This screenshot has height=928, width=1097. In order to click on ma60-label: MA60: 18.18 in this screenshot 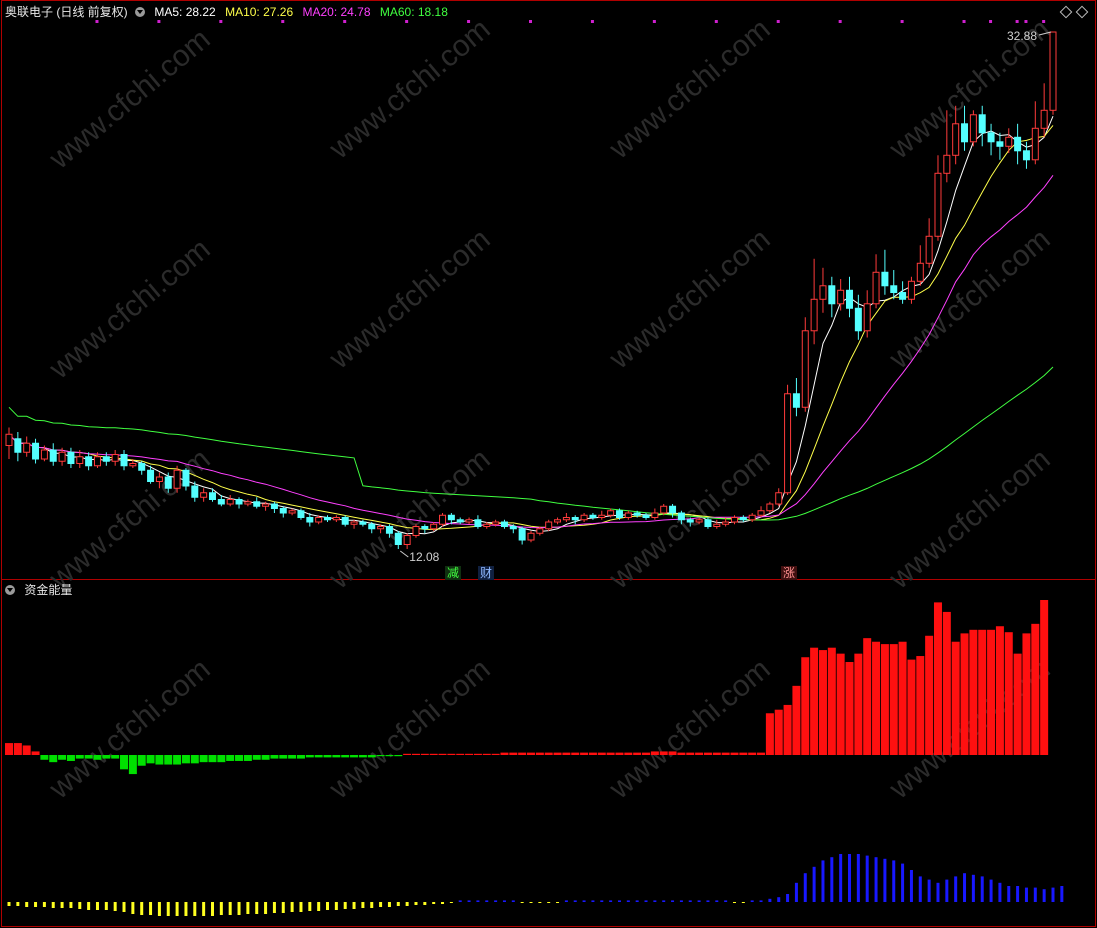, I will do `click(413, 12)`.